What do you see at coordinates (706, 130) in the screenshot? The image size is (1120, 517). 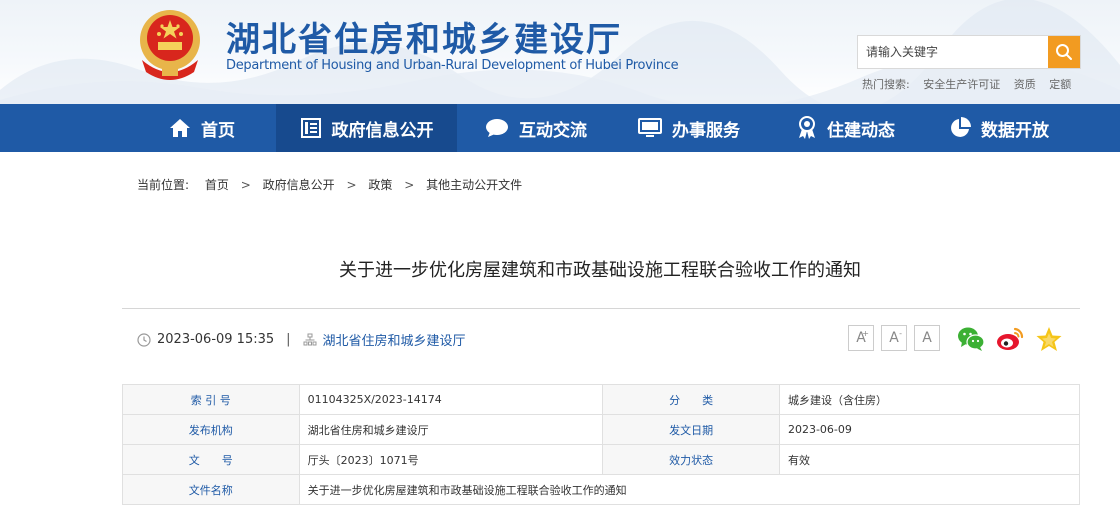 I see `nav-item-label: 办事服务` at bounding box center [706, 130].